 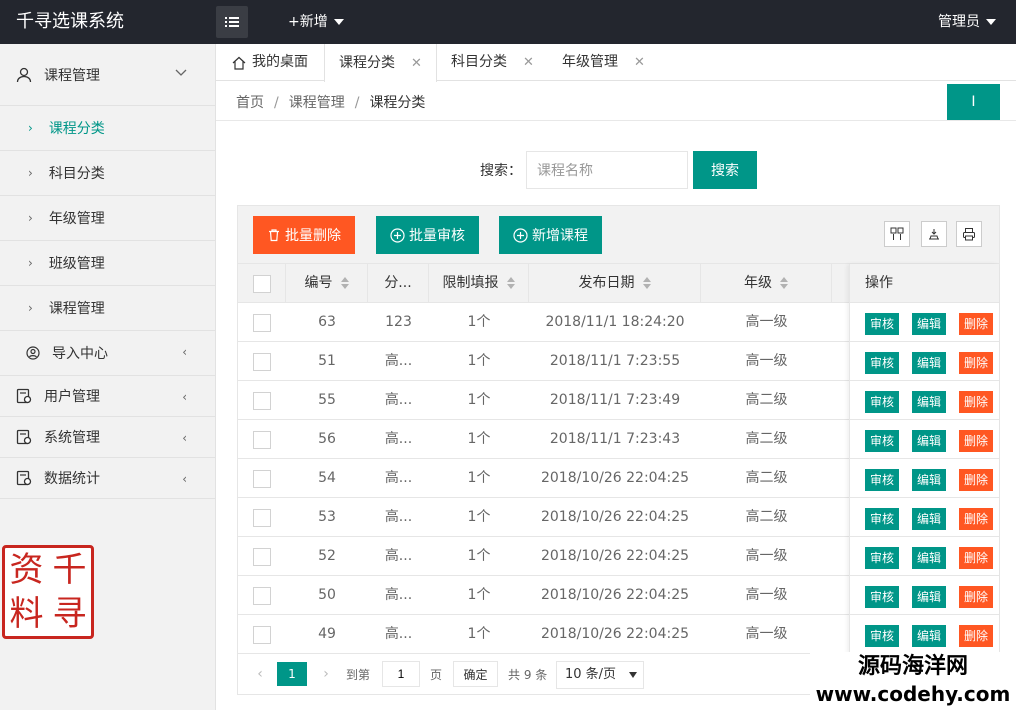 What do you see at coordinates (479, 283) in the screenshot?
I see `header-limit: 限制填报` at bounding box center [479, 283].